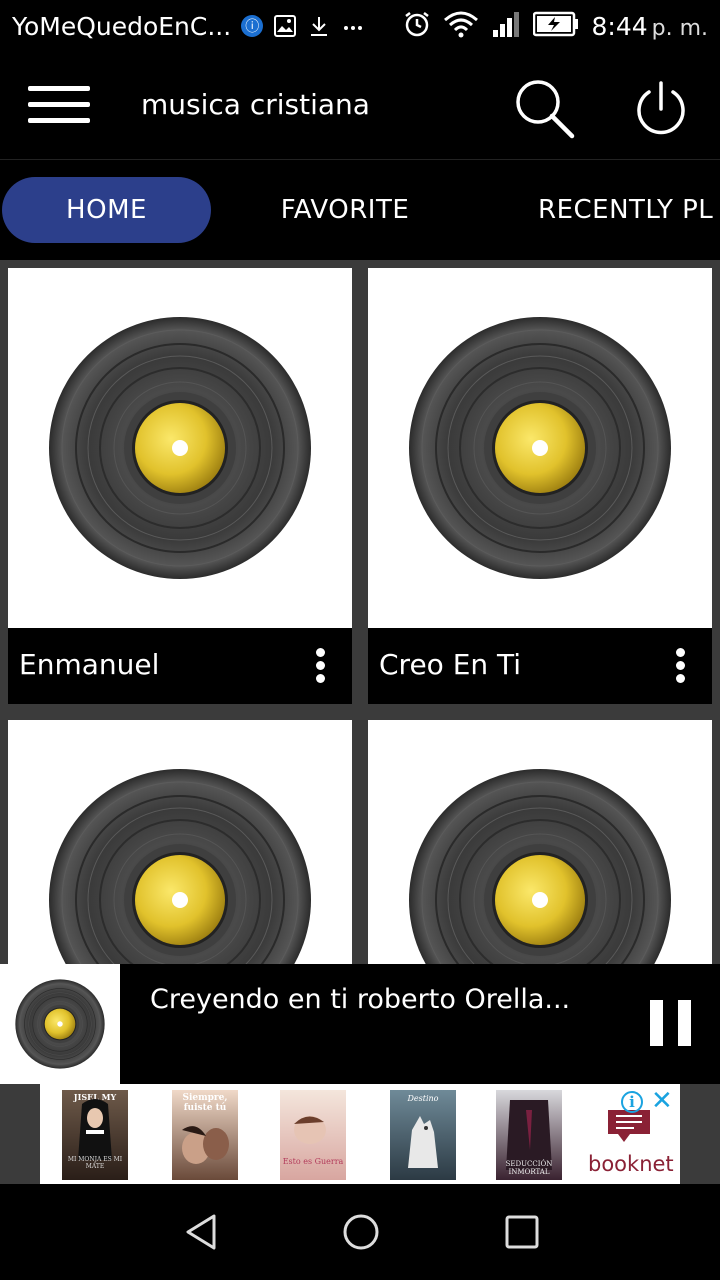 The height and width of the screenshot is (1280, 720). I want to click on menu-icon, so click(60, 106).